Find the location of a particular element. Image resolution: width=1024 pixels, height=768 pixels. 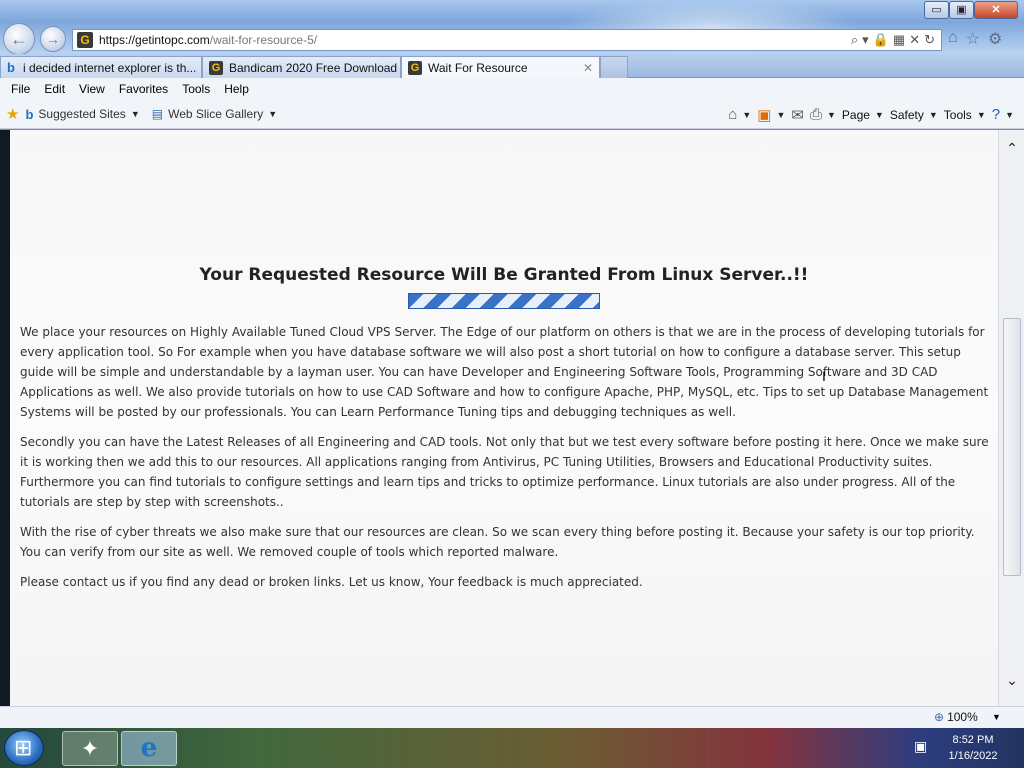

menu-bar: File Edit View Favorites Tools Help is located at coordinates (512, 89).